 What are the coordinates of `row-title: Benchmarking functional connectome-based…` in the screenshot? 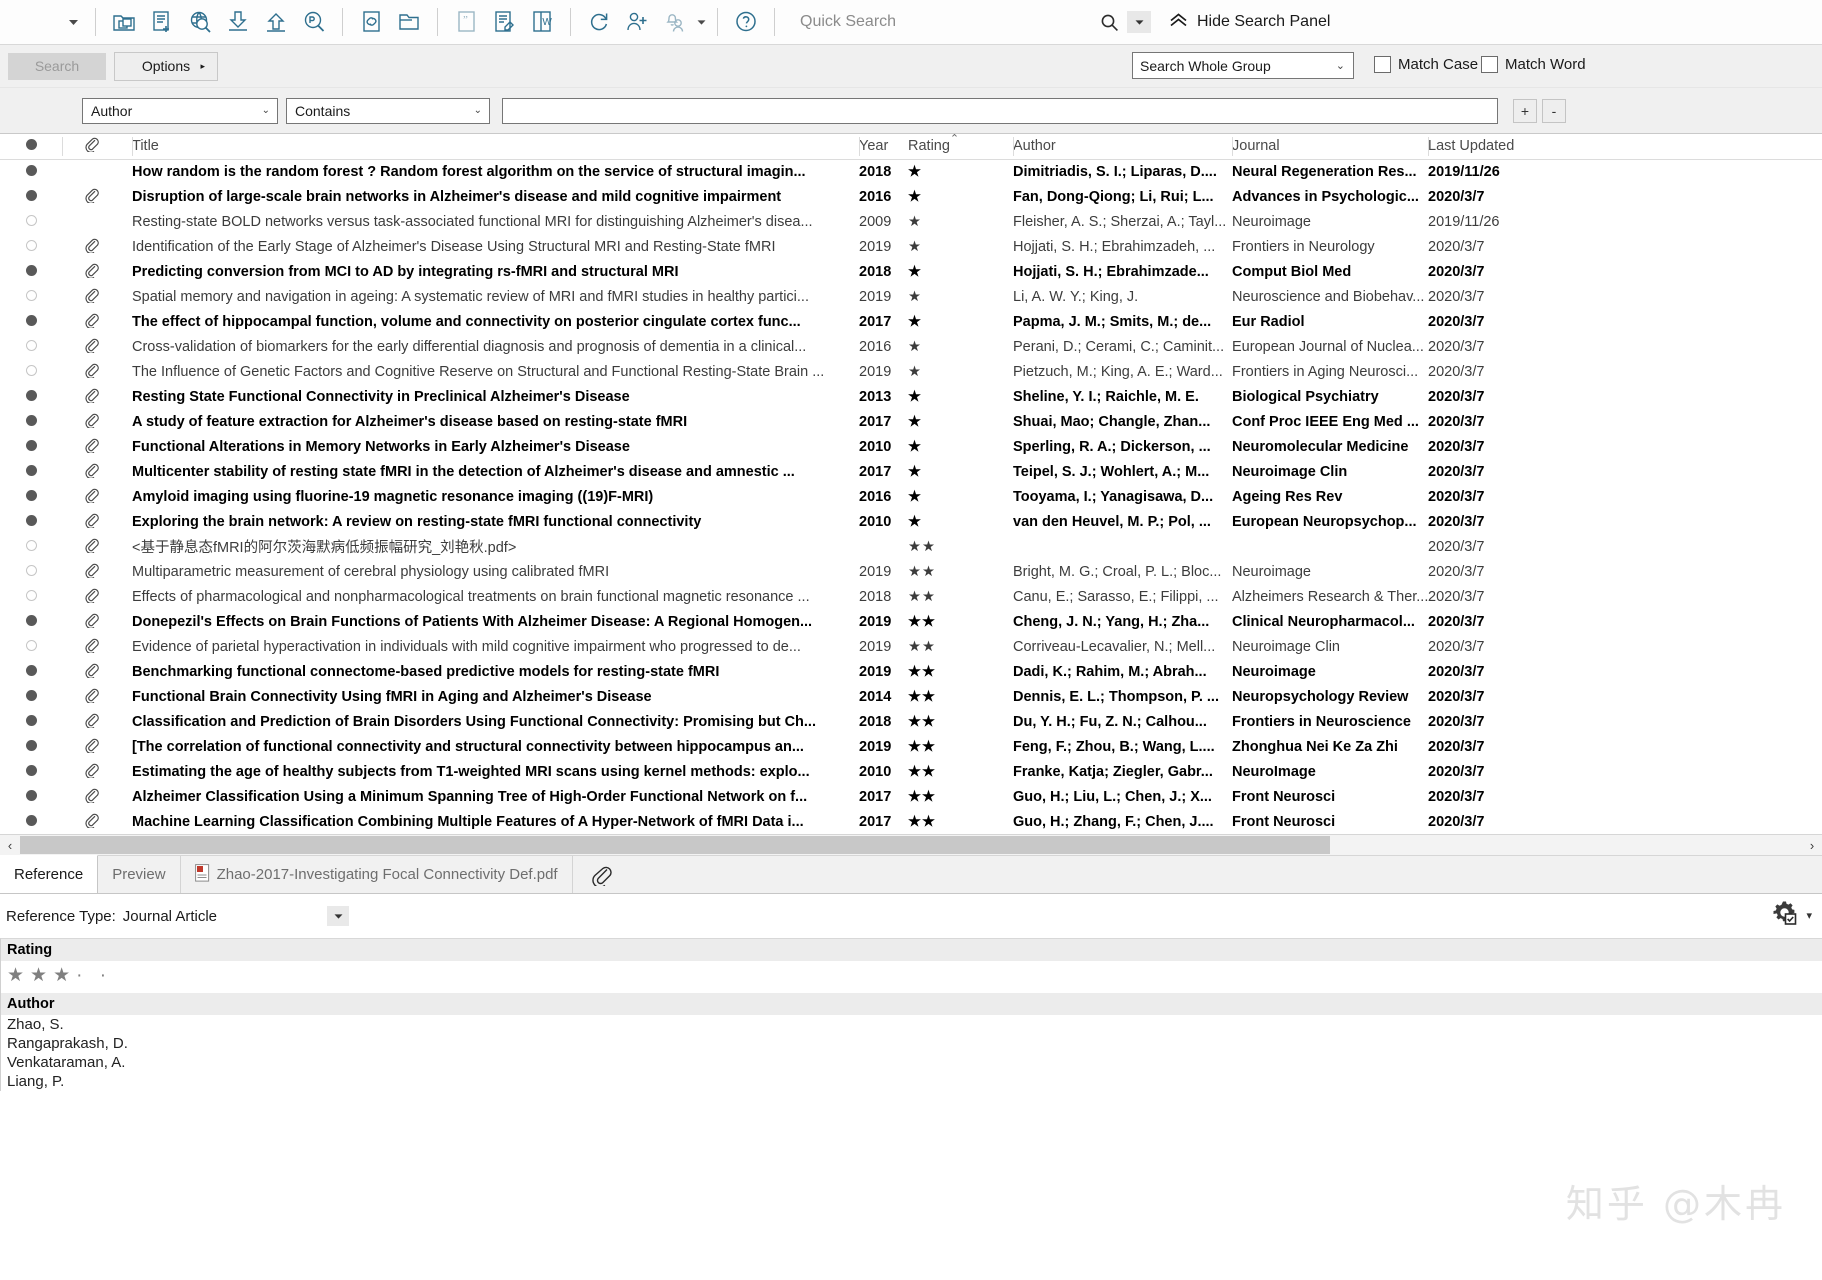 It's located at (495, 671).